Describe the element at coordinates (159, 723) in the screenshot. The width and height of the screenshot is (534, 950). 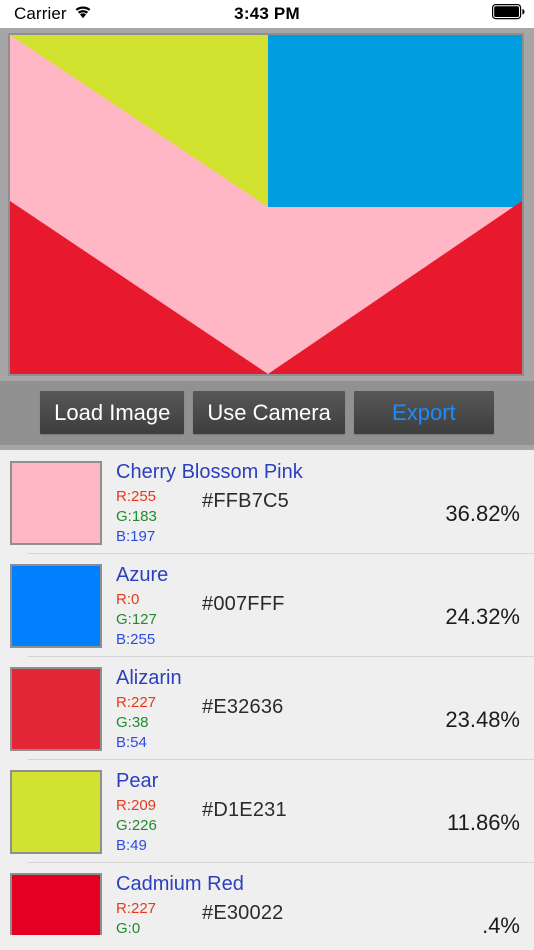
I see `rgb-values: R:227 G:38 B:54` at that location.